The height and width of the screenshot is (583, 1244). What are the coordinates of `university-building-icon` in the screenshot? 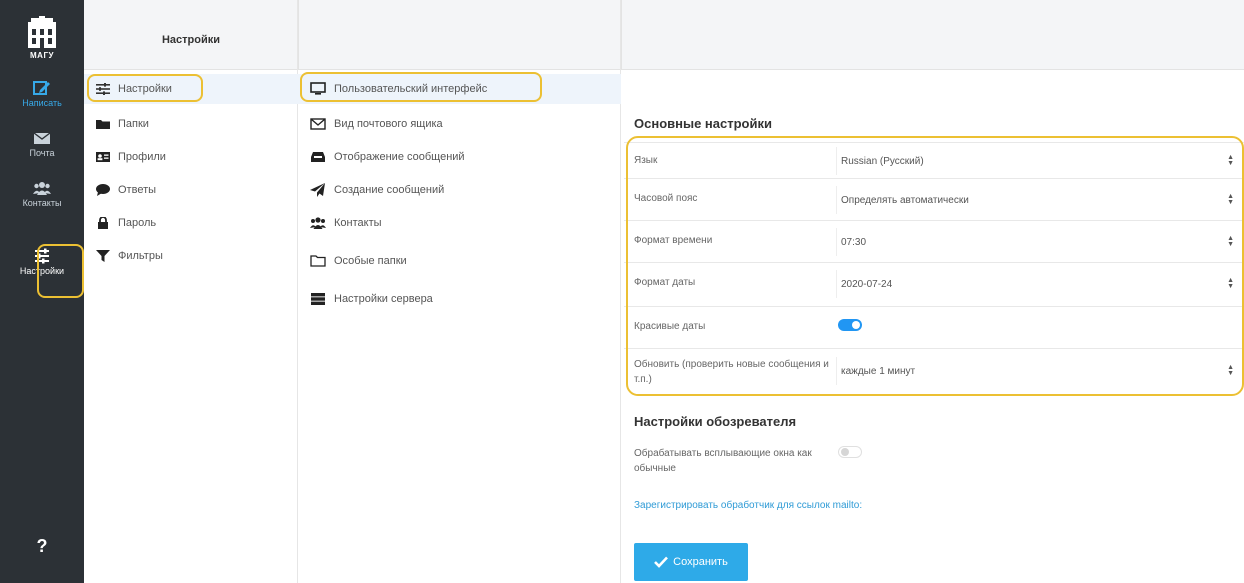 It's located at (42, 32).